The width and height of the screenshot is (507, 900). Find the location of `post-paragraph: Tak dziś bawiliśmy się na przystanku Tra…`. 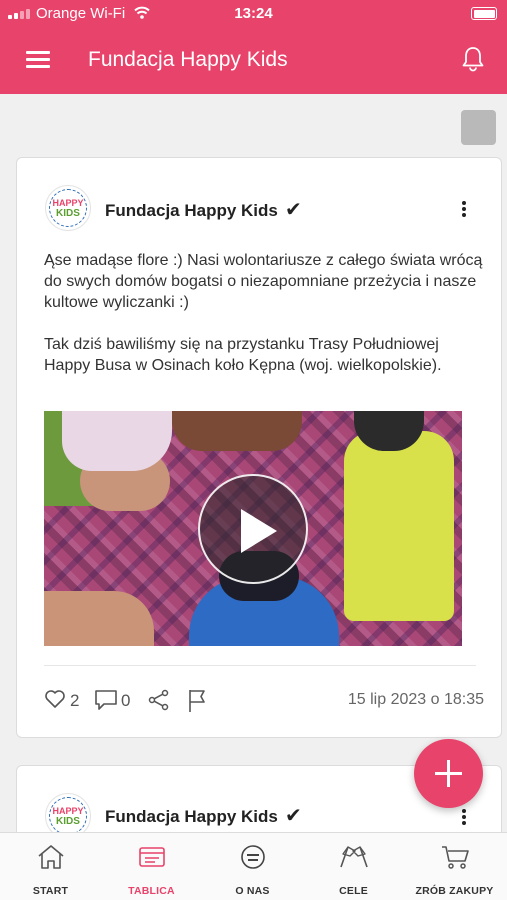

post-paragraph: Tak dziś bawiliśmy się na przystanku Tra… is located at coordinates (243, 355).